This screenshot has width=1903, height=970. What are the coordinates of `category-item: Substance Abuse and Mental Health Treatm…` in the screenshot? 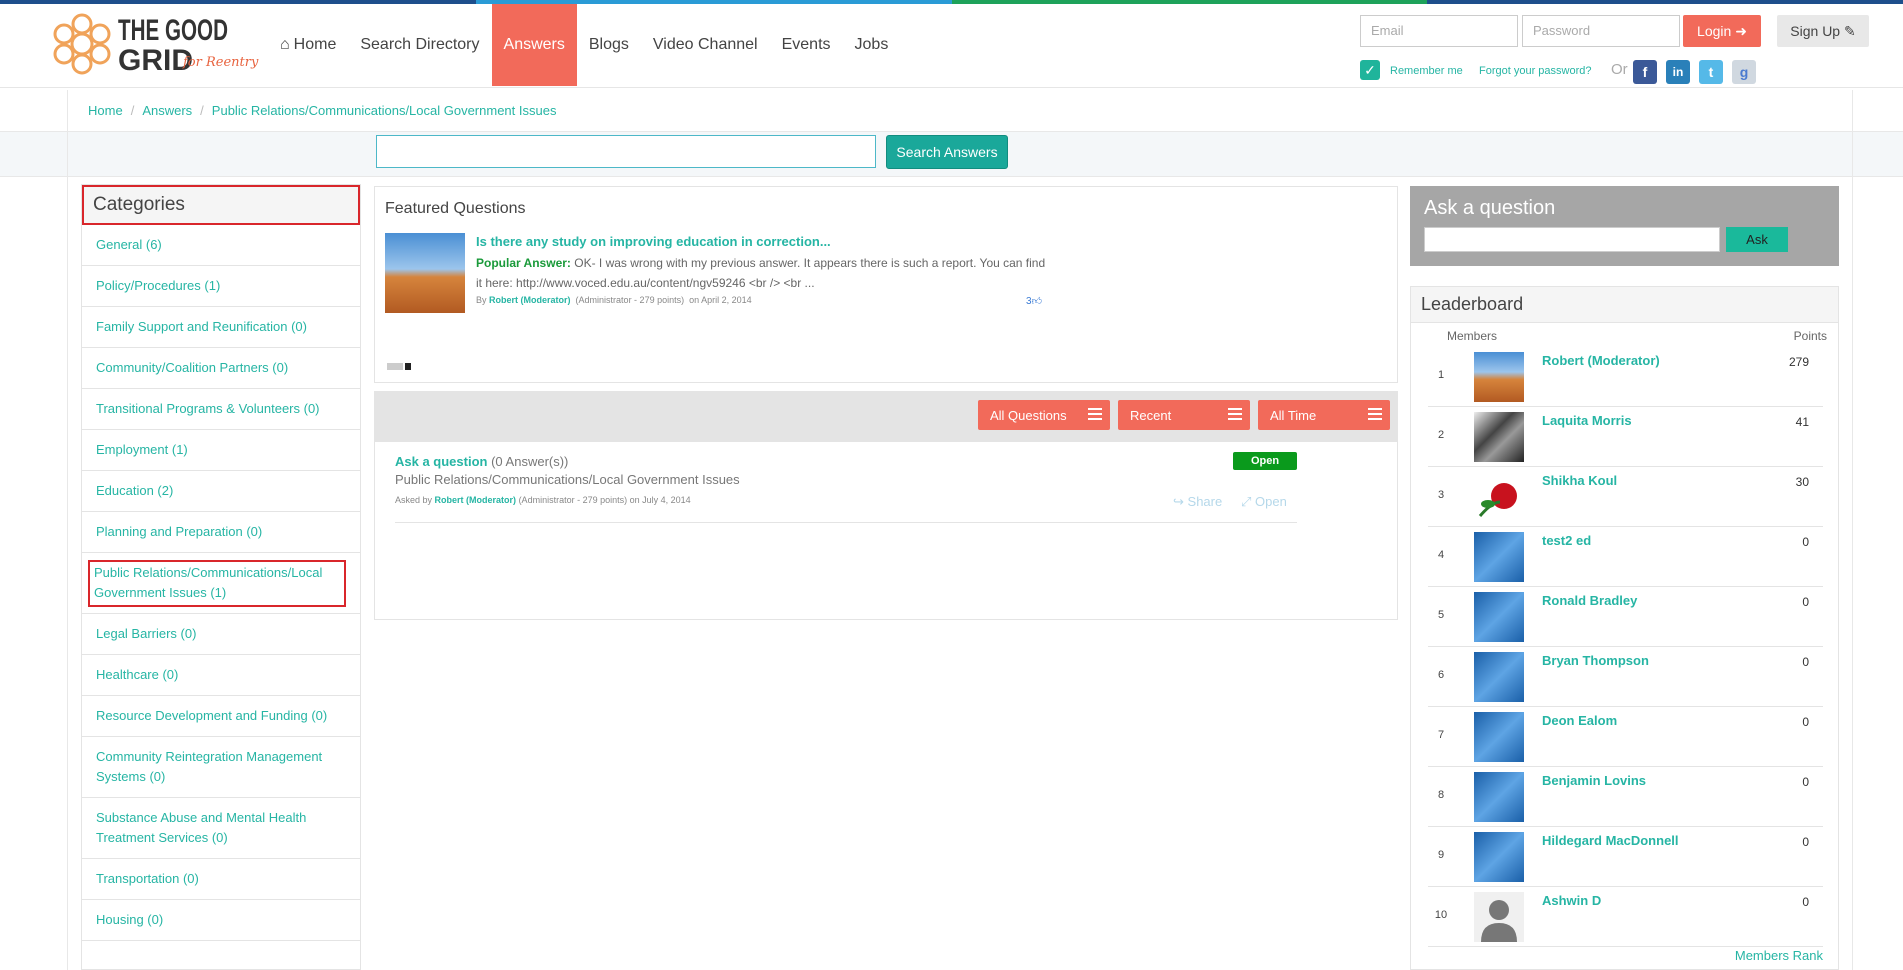 It's located at (221, 828).